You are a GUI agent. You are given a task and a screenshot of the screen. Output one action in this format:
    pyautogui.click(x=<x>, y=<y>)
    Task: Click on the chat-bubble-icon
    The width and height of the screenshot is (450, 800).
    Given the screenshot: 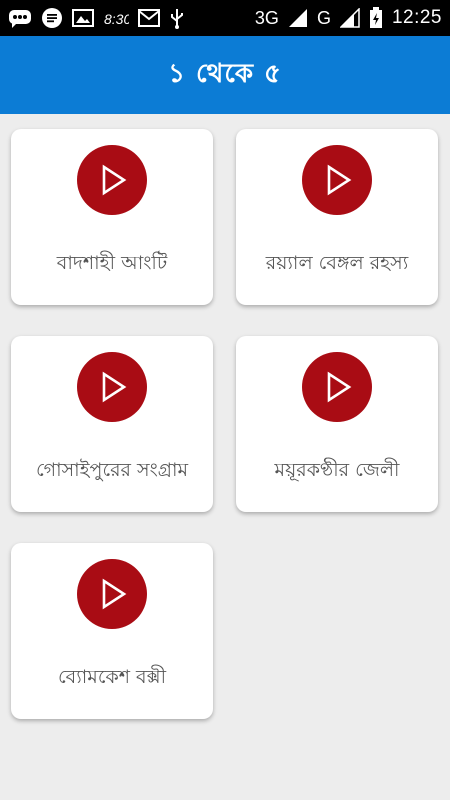 What is the action you would take?
    pyautogui.click(x=20, y=18)
    